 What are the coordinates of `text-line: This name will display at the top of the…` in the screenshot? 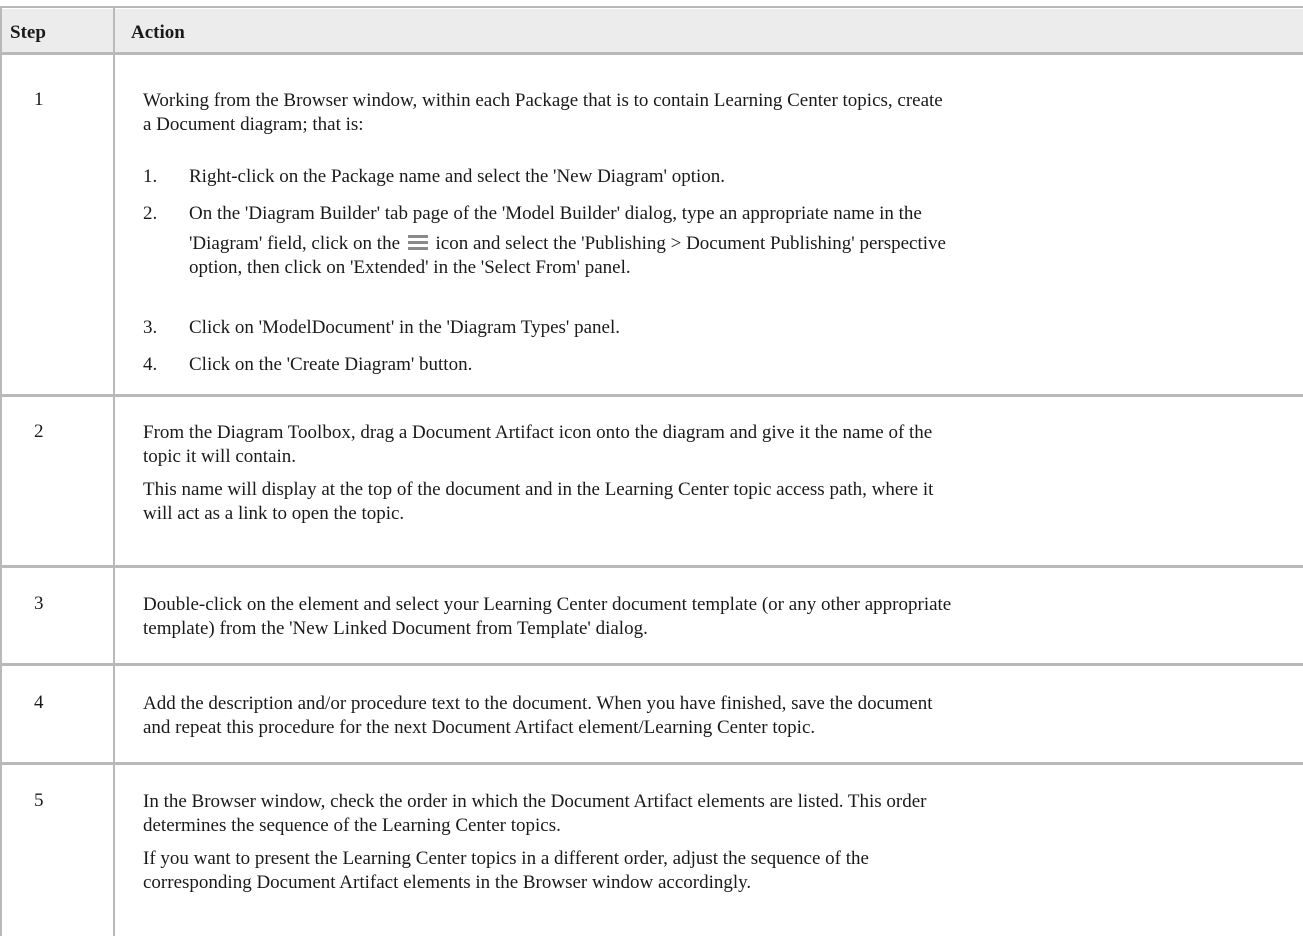 It's located at (538, 489).